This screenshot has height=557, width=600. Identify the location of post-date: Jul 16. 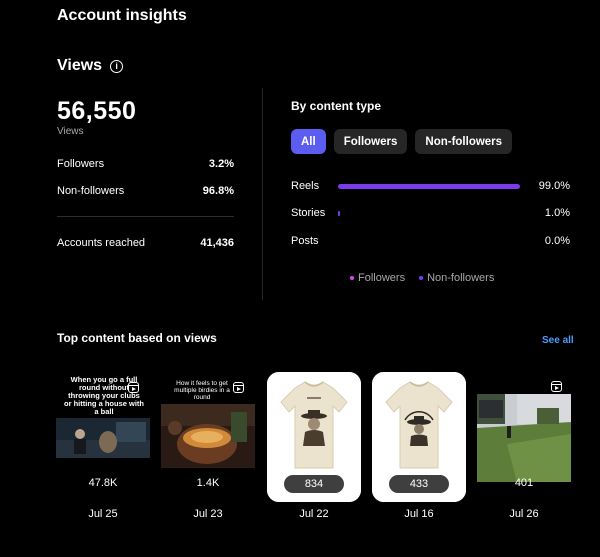
(419, 514).